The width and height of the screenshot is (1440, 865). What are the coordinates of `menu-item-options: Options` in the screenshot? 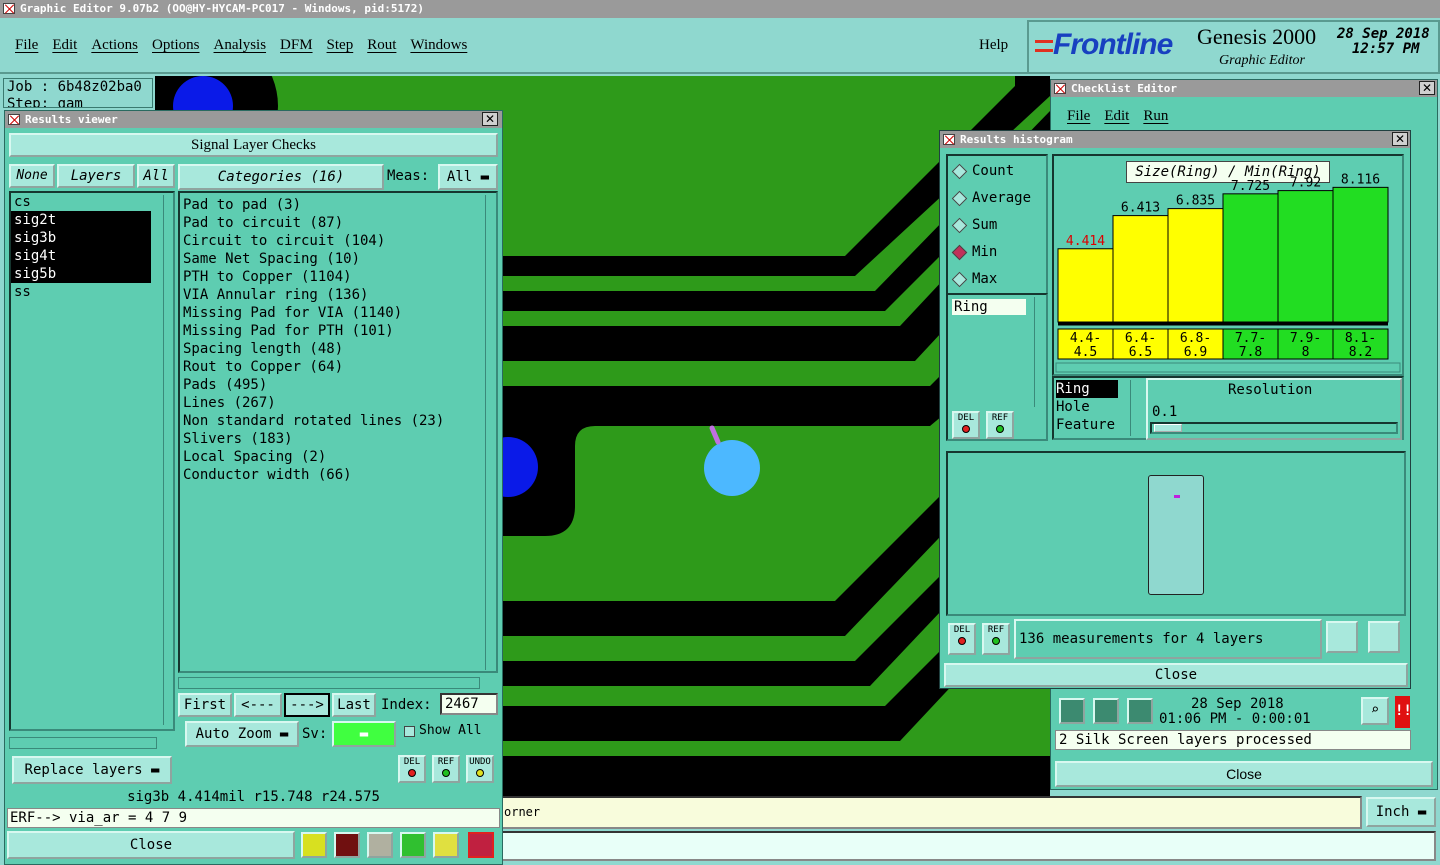 It's located at (176, 45).